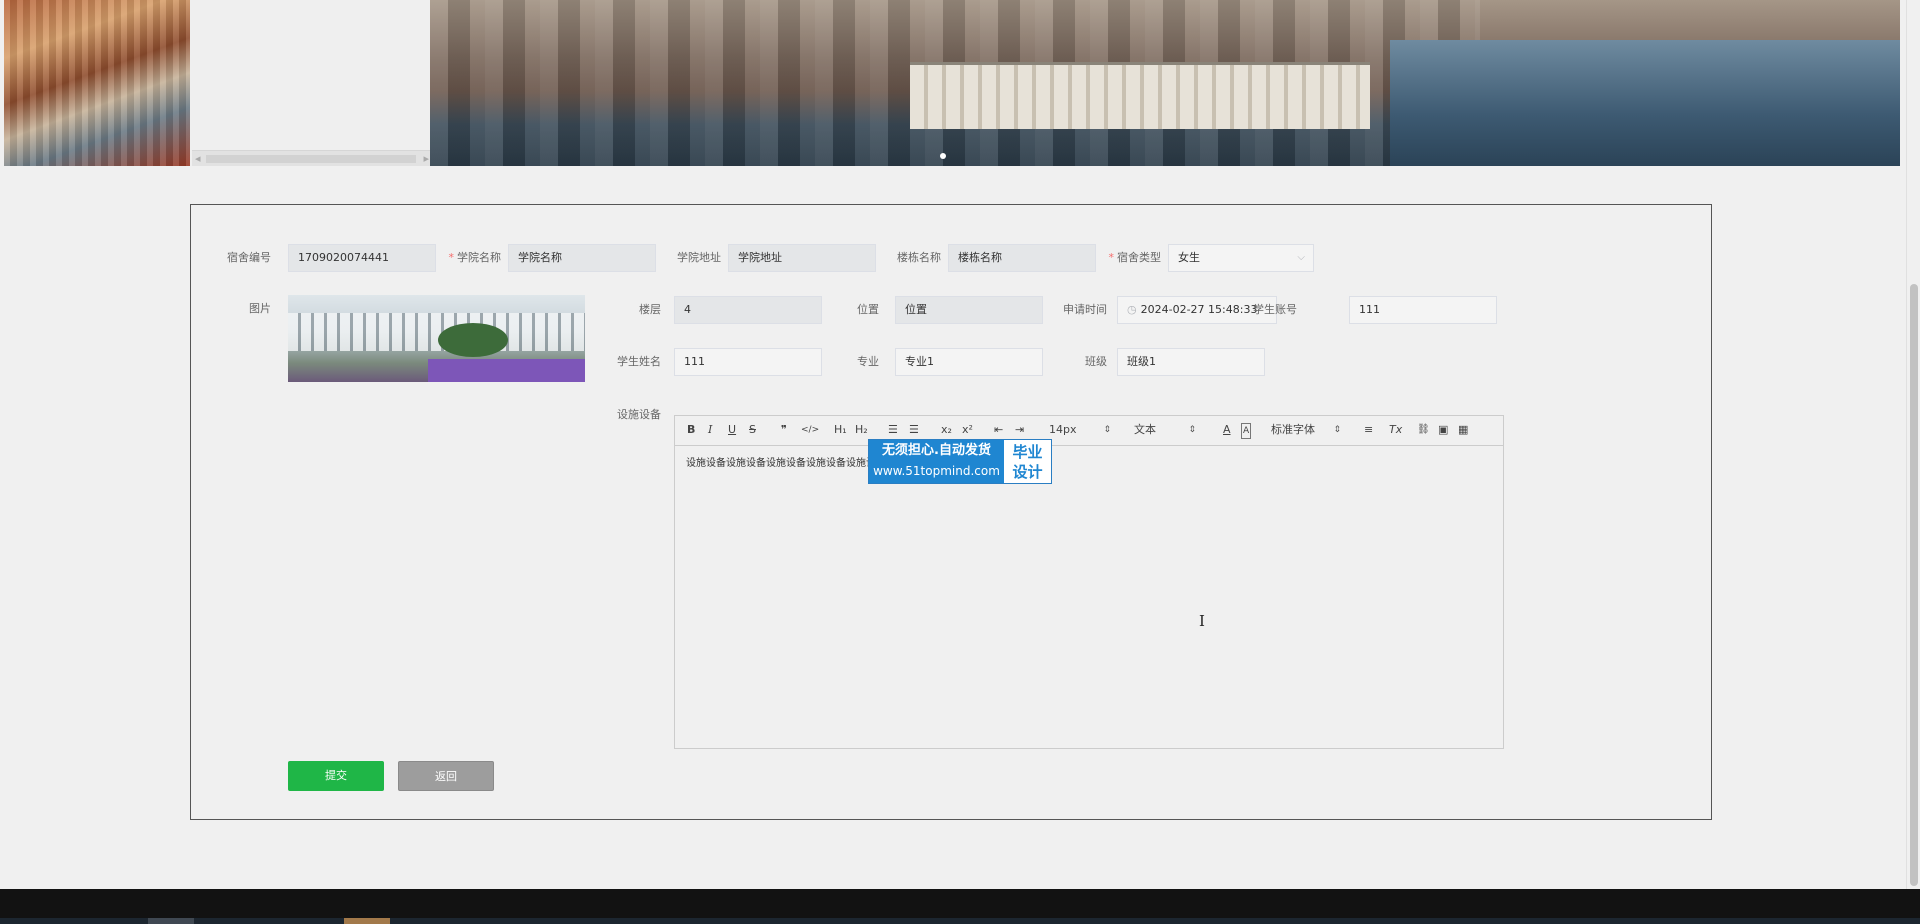 The image size is (1920, 924). What do you see at coordinates (1135, 257) in the screenshot?
I see `dorm-type-label: * 宿舍类型` at bounding box center [1135, 257].